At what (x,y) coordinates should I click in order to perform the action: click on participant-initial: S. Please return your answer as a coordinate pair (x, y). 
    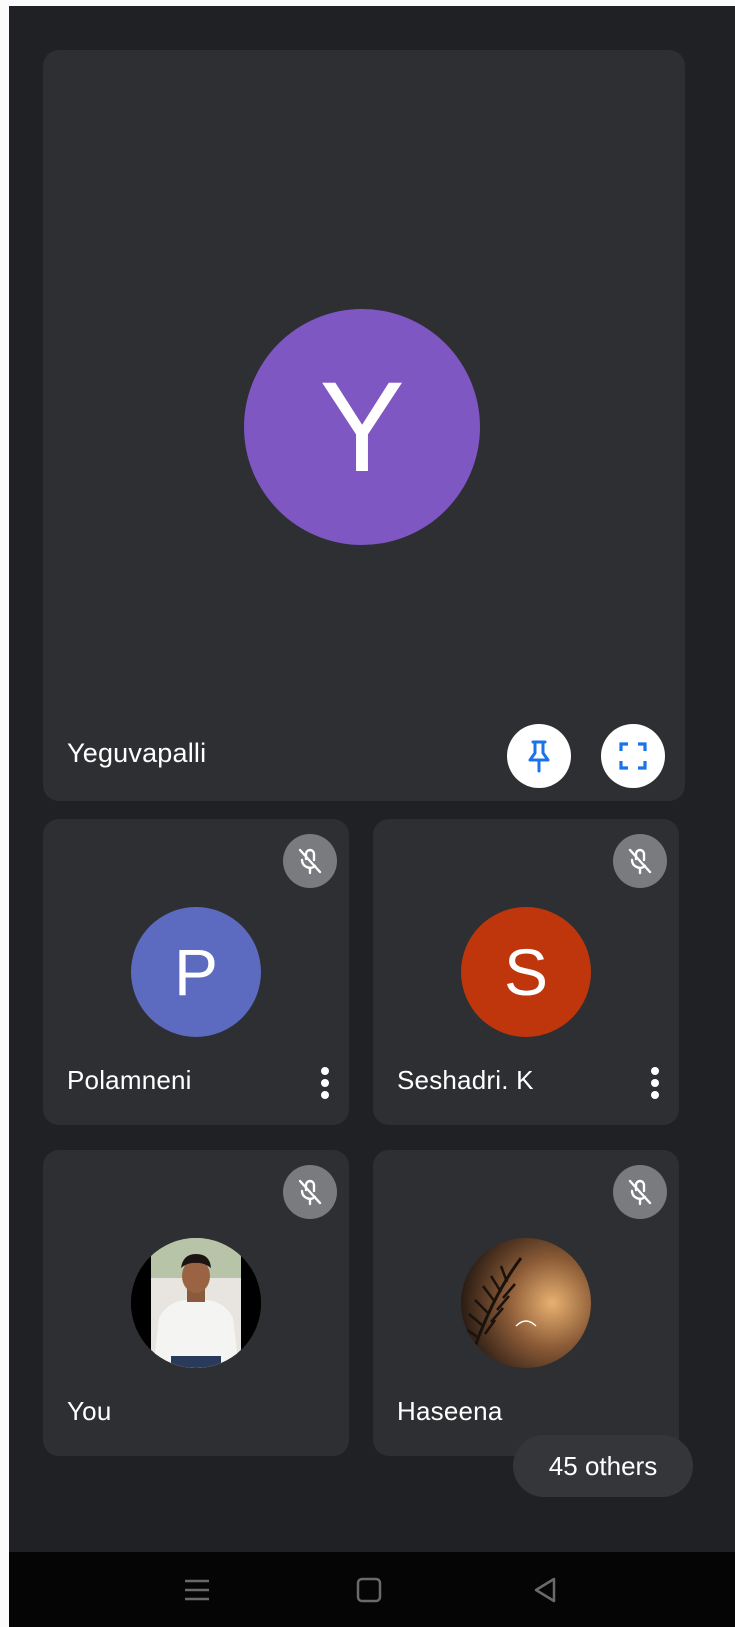
    Looking at the image, I should click on (526, 972).